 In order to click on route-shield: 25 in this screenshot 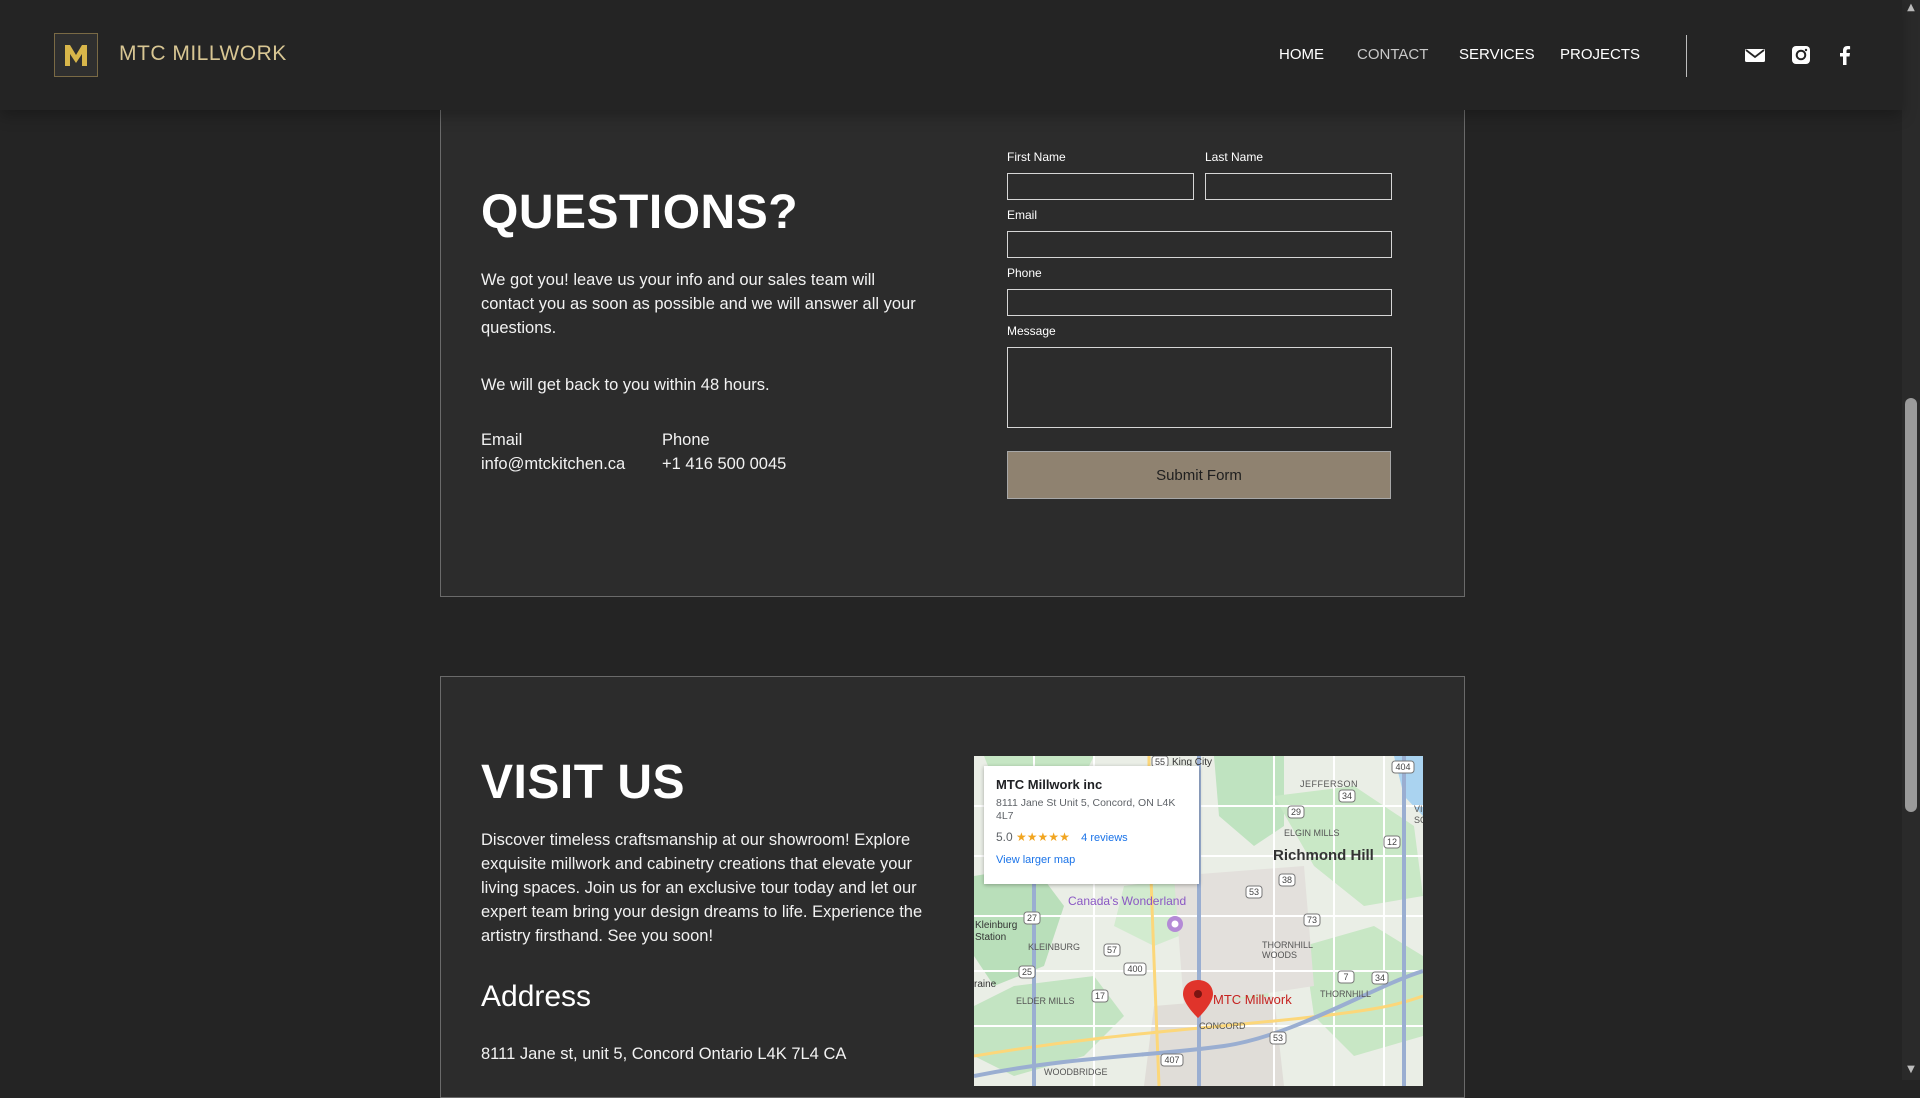, I will do `click(1027, 972)`.